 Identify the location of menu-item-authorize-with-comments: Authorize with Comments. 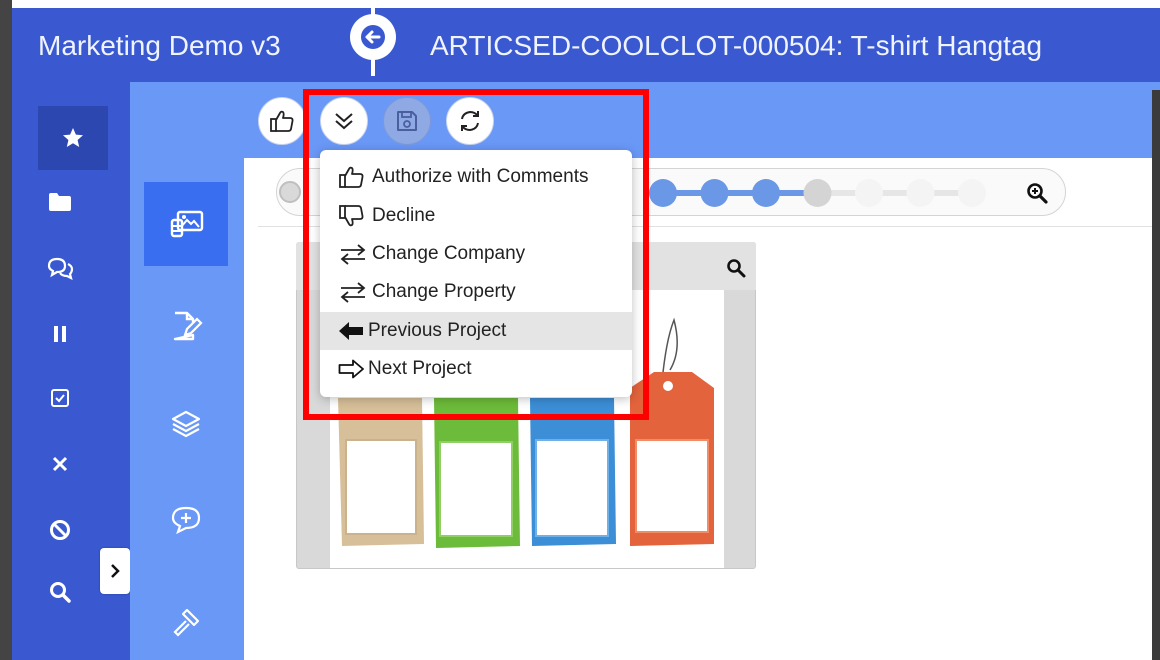
(476, 177).